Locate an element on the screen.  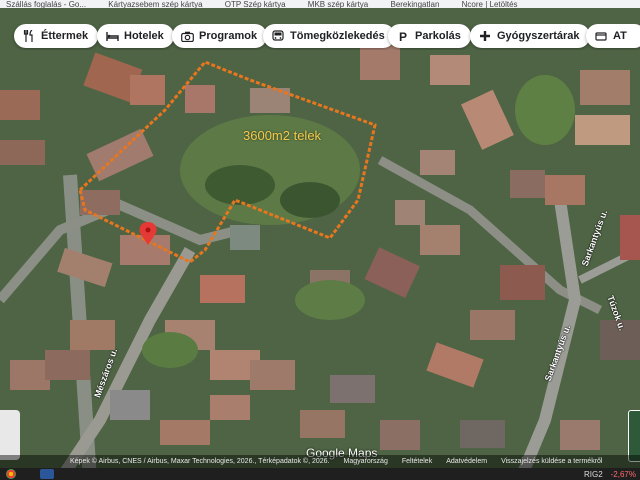
country-text: Magyarország is located at coordinates (365, 461).